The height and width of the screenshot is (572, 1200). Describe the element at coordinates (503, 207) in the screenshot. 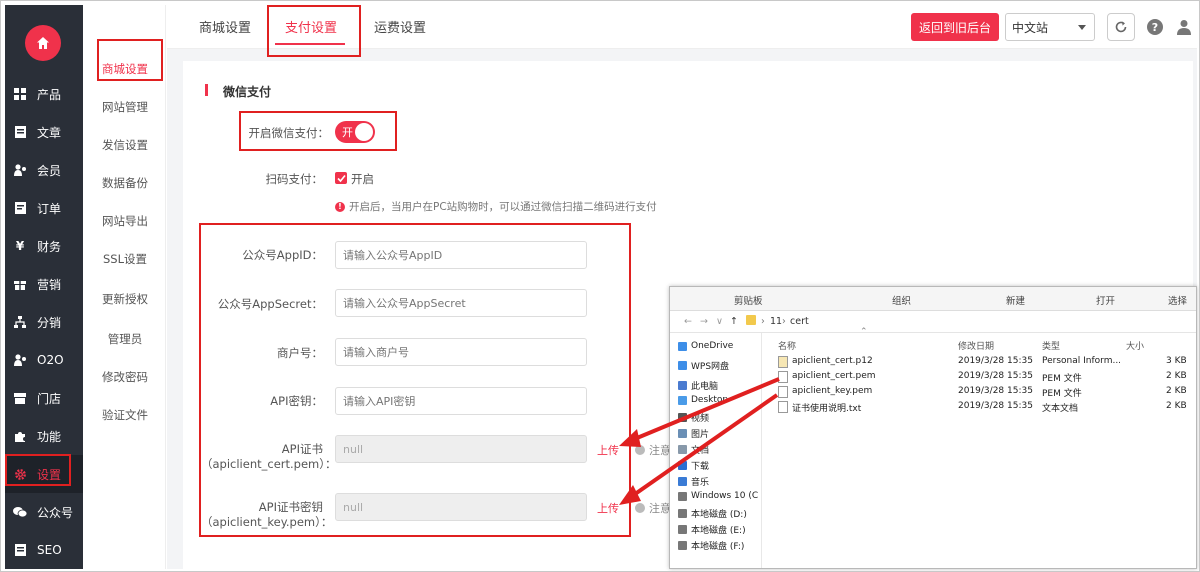

I see `scan-pay-hint-text: 开启后，当用户在PC站购物时，可以通过微信扫描二维码进行支付` at that location.